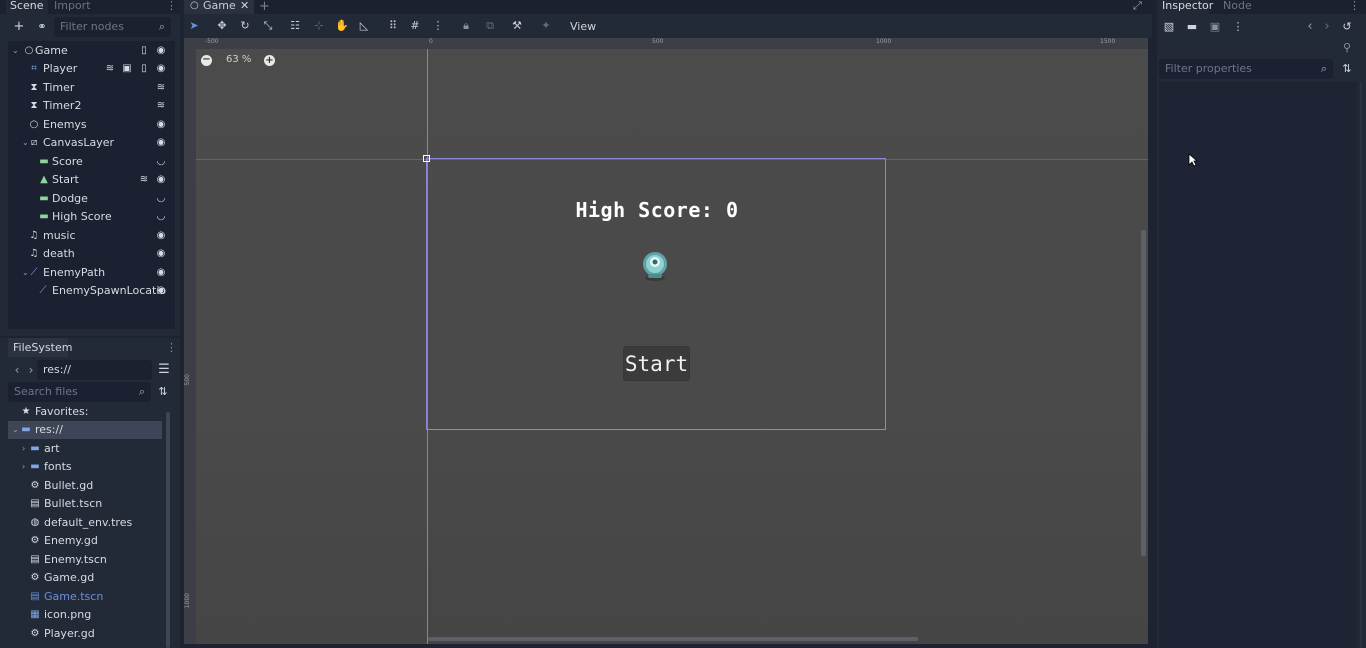 The image size is (1366, 648). Describe the element at coordinates (438, 26) in the screenshot. I see `snap-options-icon: ⋮` at that location.